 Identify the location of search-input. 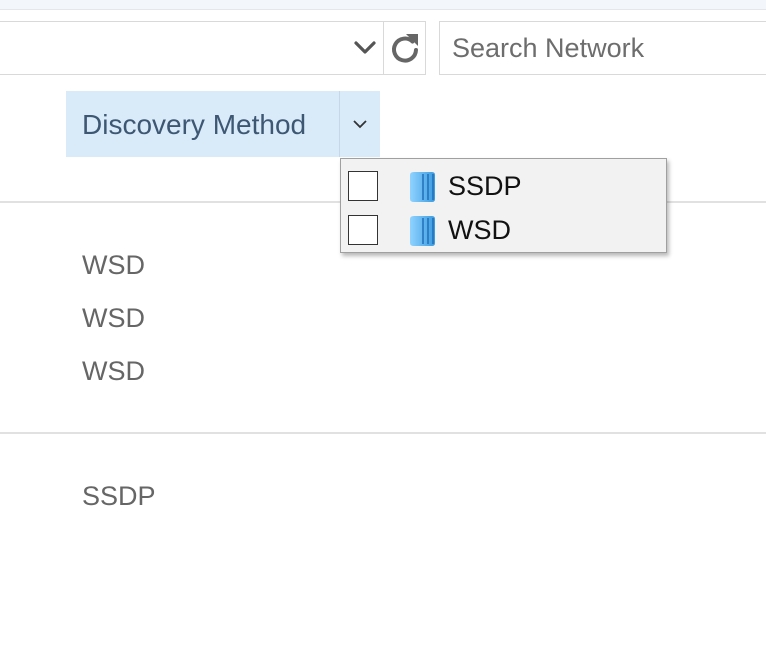
(602, 48).